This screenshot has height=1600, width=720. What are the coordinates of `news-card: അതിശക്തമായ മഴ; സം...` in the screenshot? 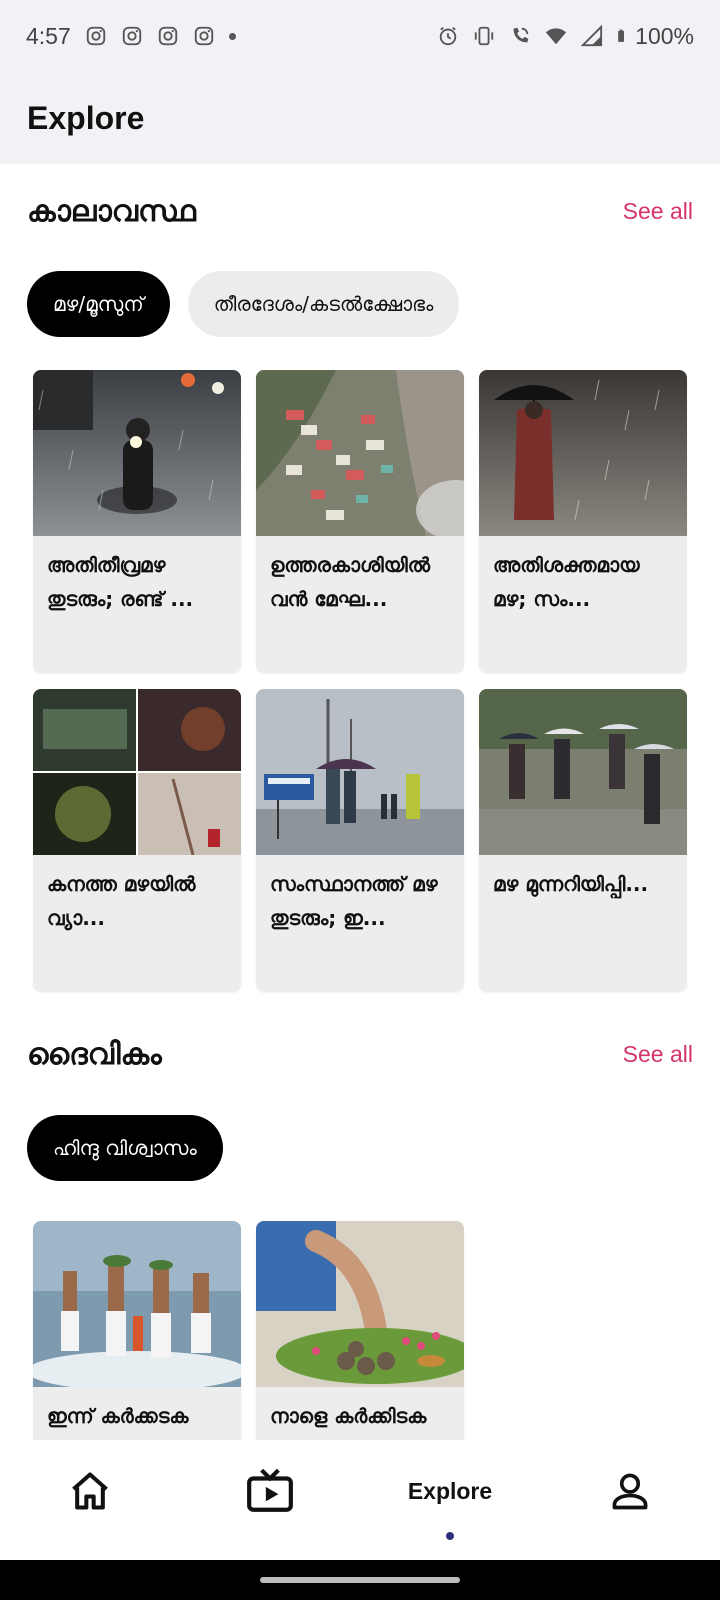 It's located at (583, 521).